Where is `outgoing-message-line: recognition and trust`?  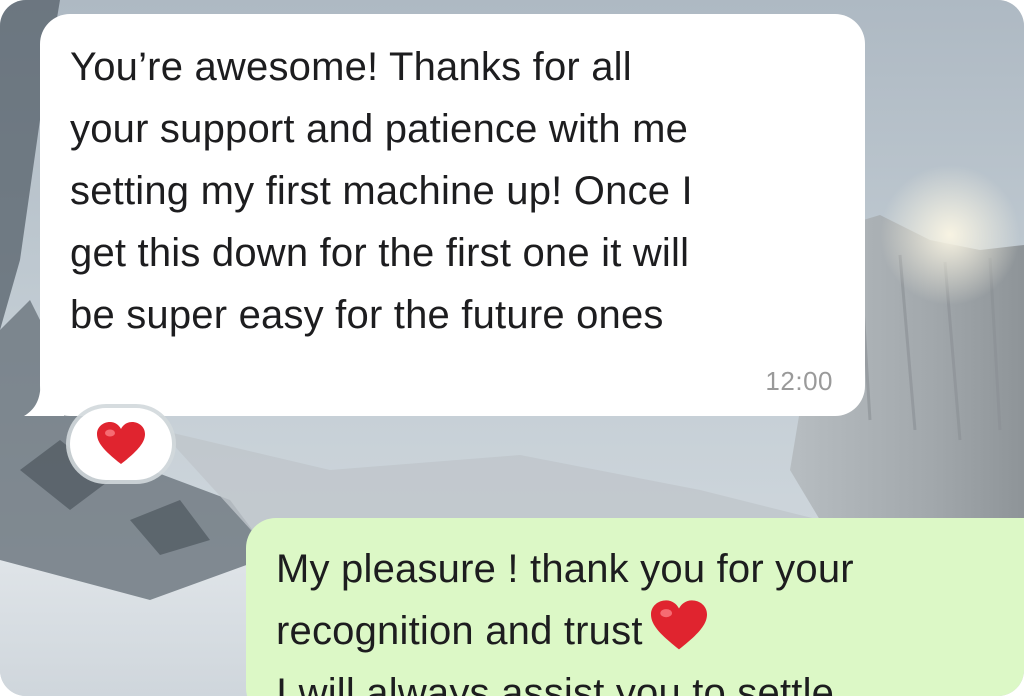
outgoing-message-line: recognition and trust is located at coordinates (650, 631).